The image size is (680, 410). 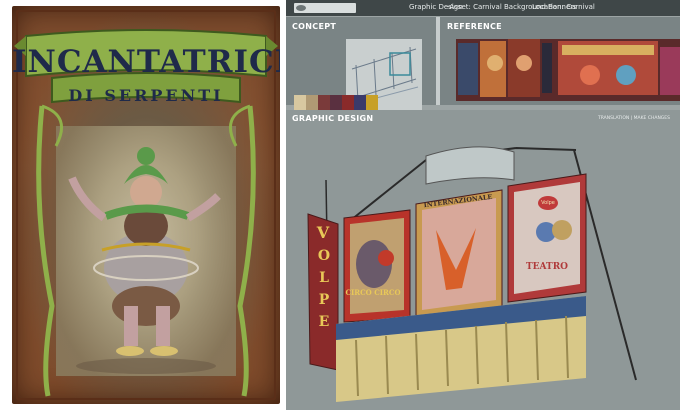 What do you see at coordinates (568, 70) in the screenshot?
I see `reference-photo` at bounding box center [568, 70].